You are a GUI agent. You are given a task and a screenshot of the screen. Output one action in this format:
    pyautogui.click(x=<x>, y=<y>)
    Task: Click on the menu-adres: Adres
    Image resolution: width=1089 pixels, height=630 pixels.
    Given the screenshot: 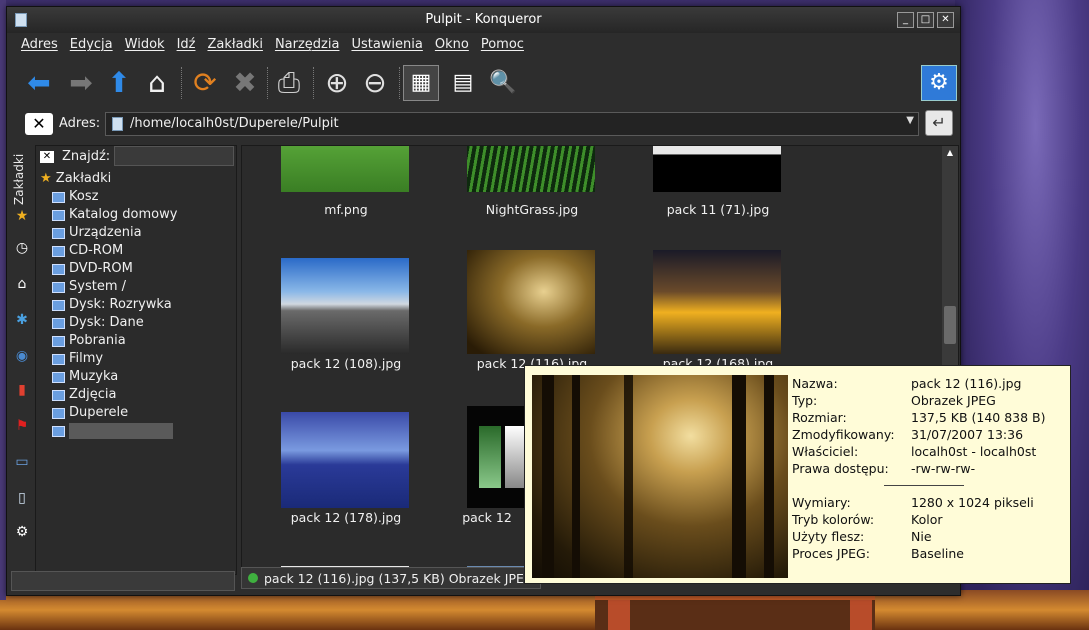 What is the action you would take?
    pyautogui.click(x=39, y=45)
    